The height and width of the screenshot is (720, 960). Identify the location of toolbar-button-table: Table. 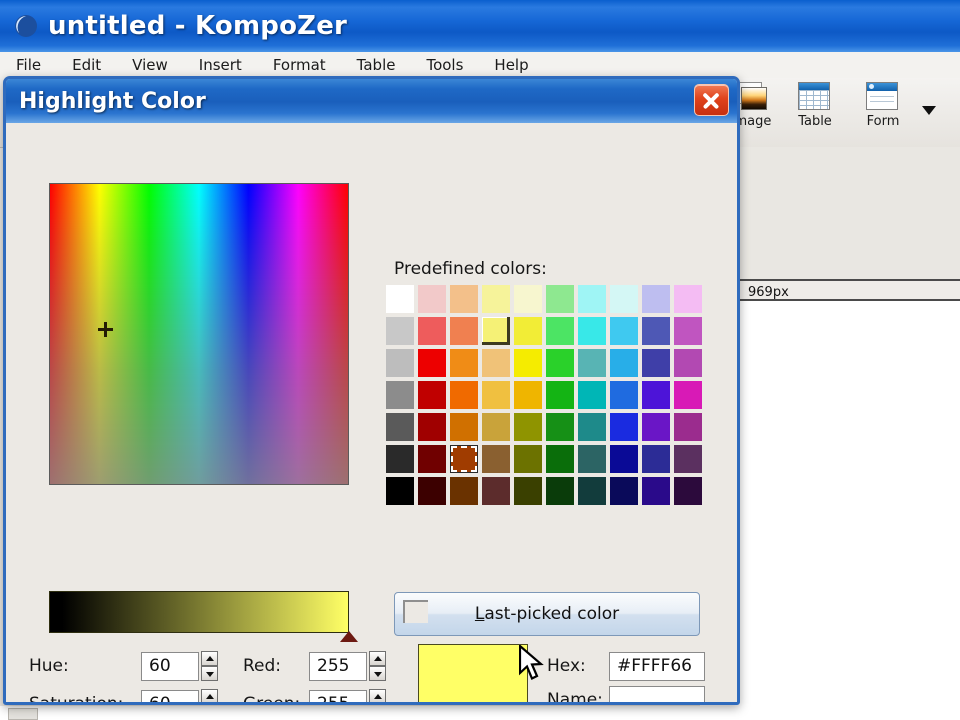
(815, 105).